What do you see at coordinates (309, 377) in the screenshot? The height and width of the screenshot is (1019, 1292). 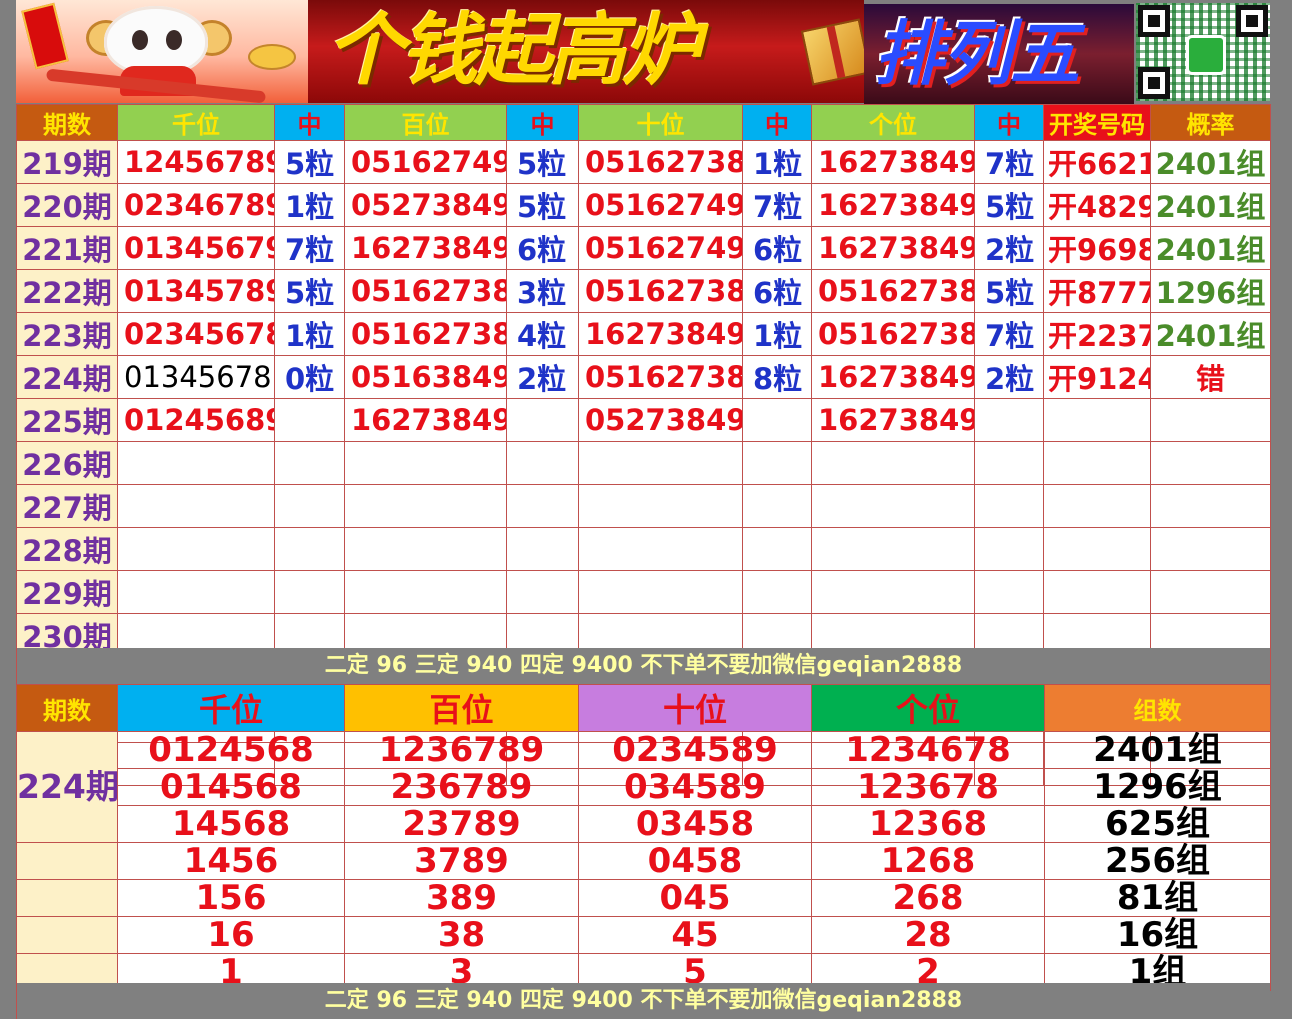 I see `qian-hit-cell: 0粒` at bounding box center [309, 377].